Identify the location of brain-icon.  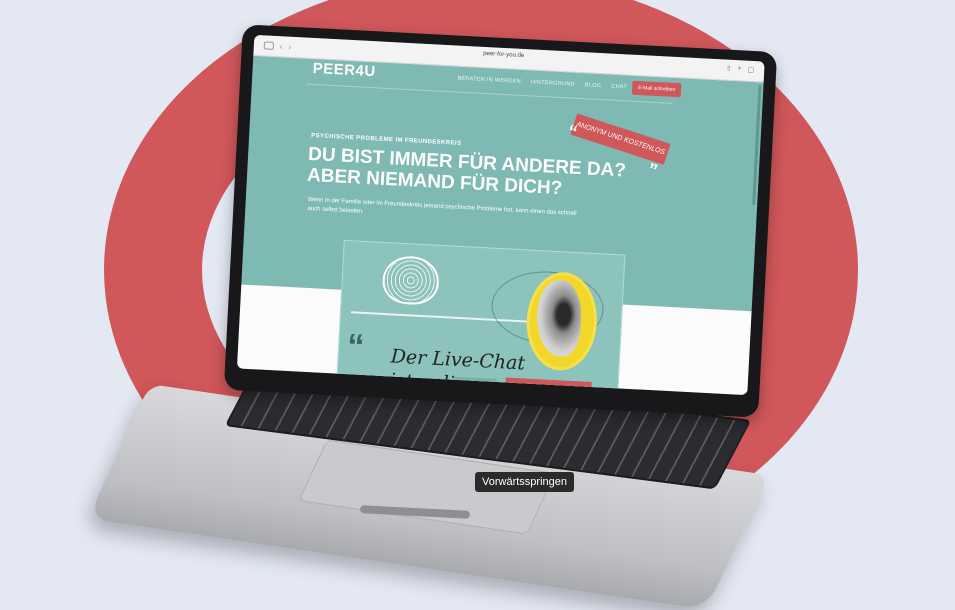
(410, 280).